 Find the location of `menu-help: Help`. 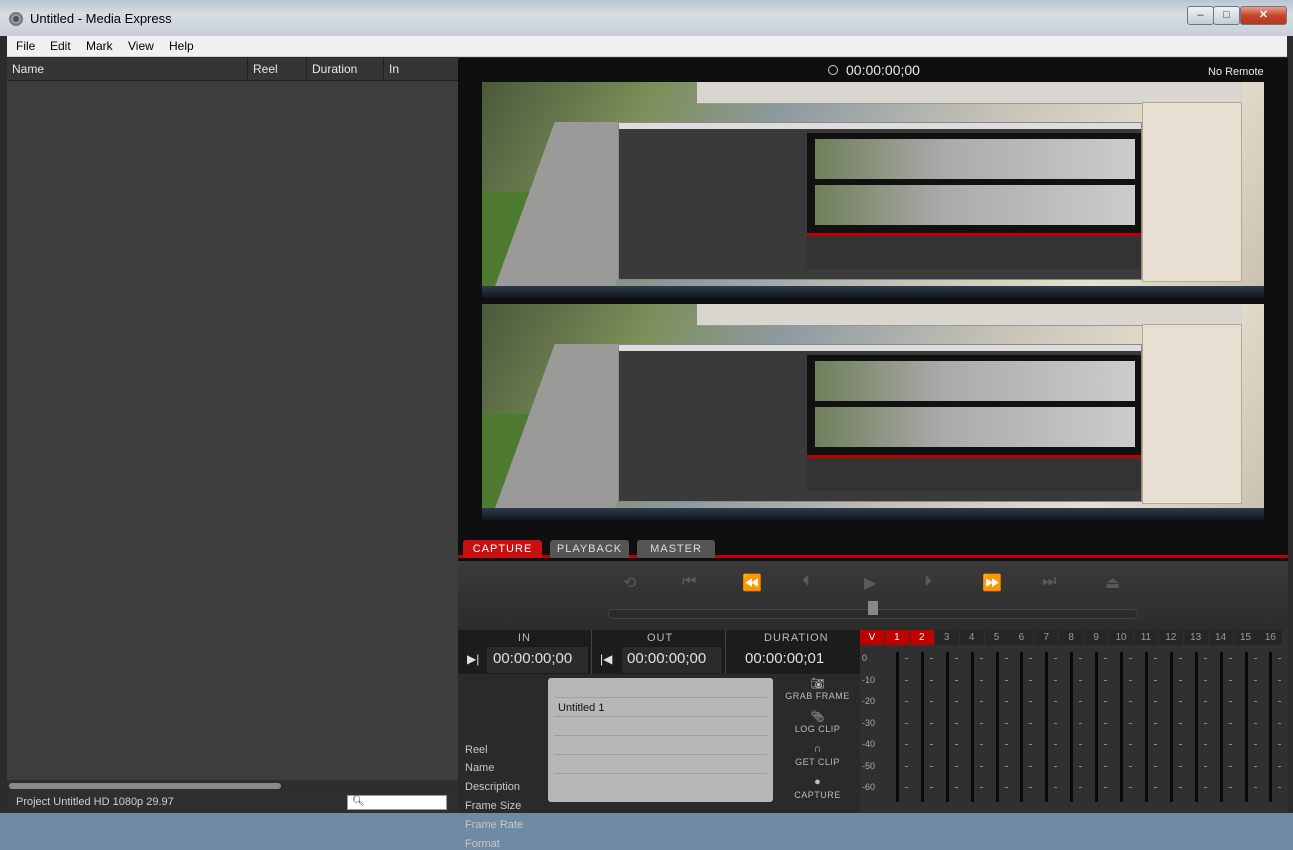

menu-help: Help is located at coordinates (181, 46).